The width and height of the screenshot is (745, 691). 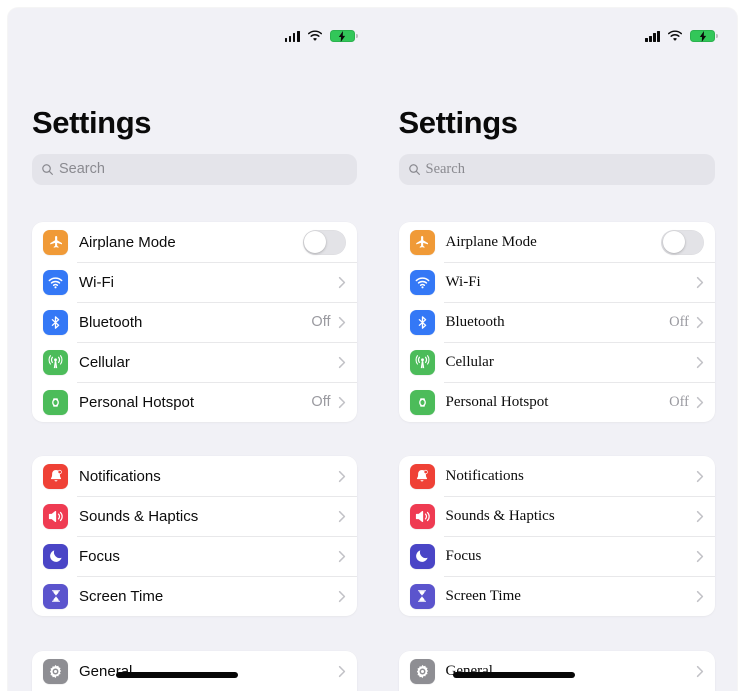 I want to click on settings-row-label: Wi-Fi, so click(x=96, y=282).